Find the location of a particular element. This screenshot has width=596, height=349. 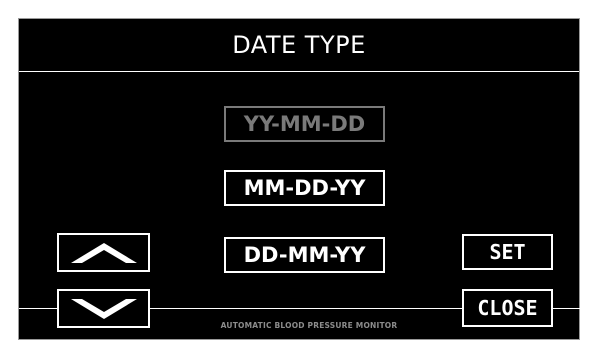

set-button-label: SET is located at coordinates (507, 252).